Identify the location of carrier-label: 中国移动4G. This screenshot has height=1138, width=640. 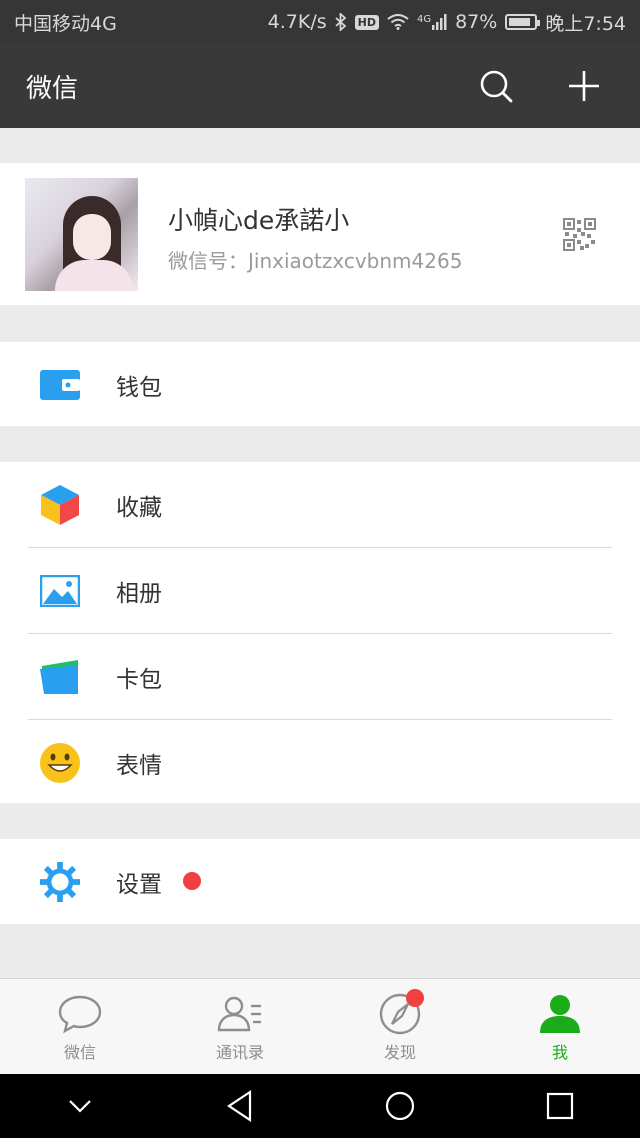
(65, 23).